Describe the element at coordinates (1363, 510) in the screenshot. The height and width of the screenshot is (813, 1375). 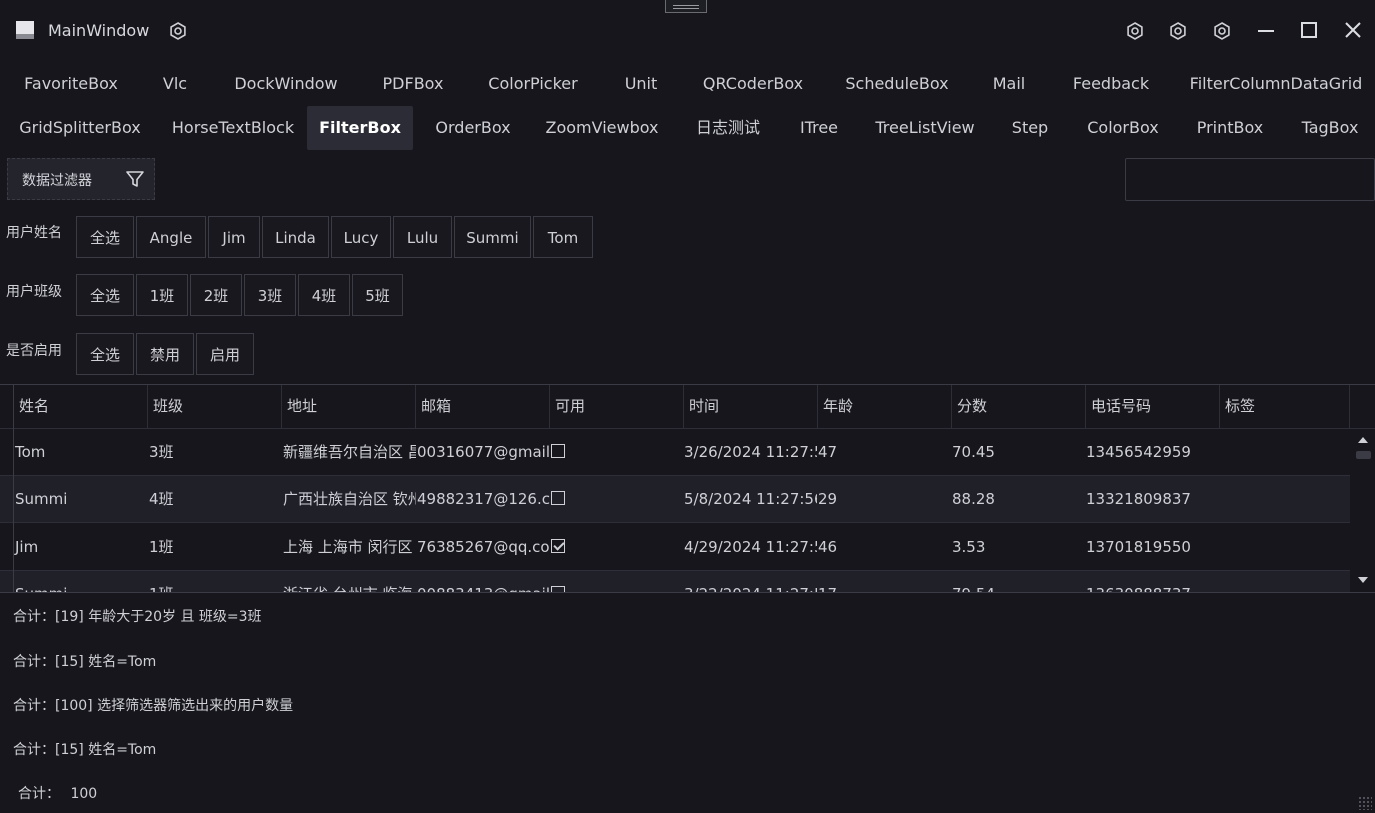
I see `vertical-scrollbar` at that location.